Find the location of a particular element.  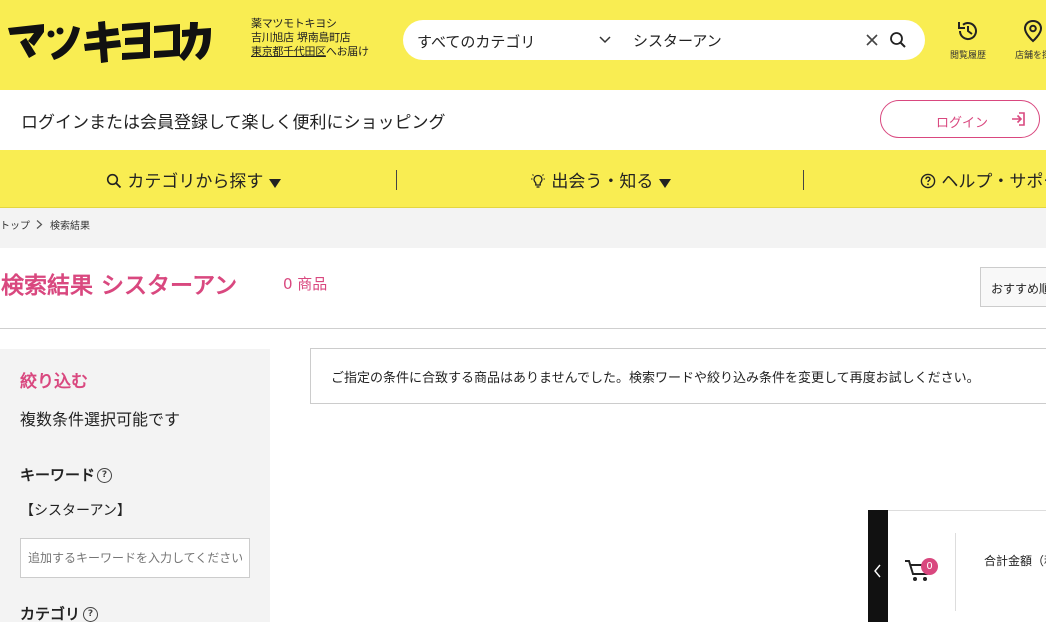

keyword-value: 【シスターアン】 is located at coordinates (75, 511).